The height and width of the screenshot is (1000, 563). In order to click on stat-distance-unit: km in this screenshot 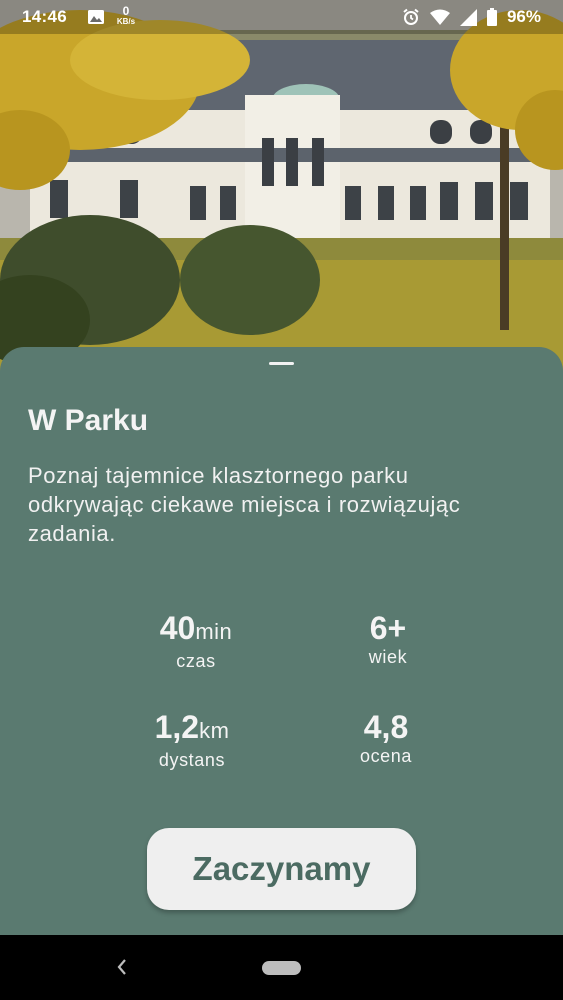, I will do `click(214, 730)`.